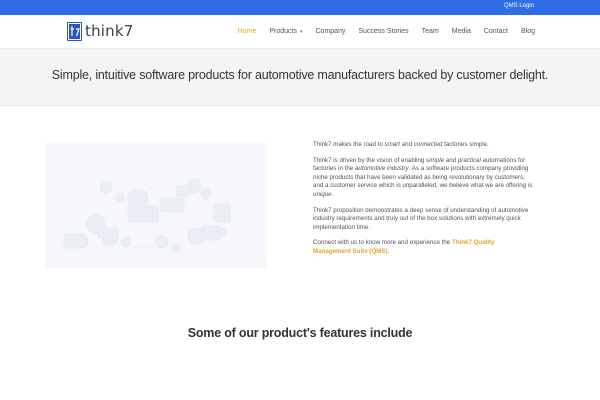  I want to click on nav-blog: Blog, so click(528, 31).